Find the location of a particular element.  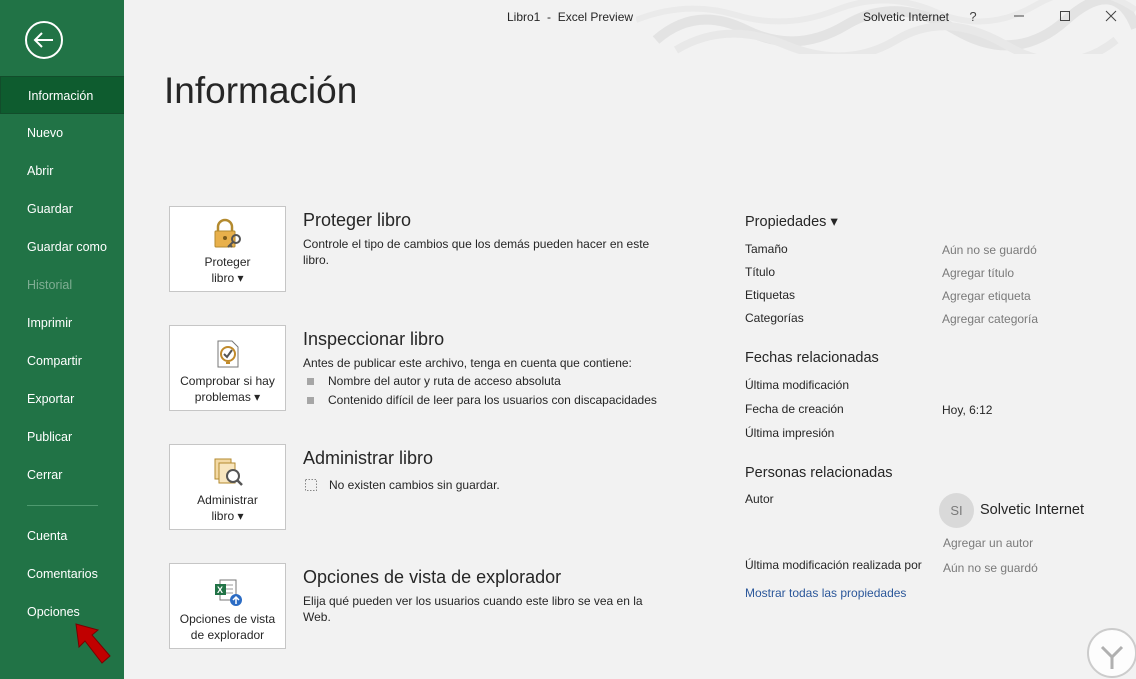

avatar: SI is located at coordinates (956, 510).